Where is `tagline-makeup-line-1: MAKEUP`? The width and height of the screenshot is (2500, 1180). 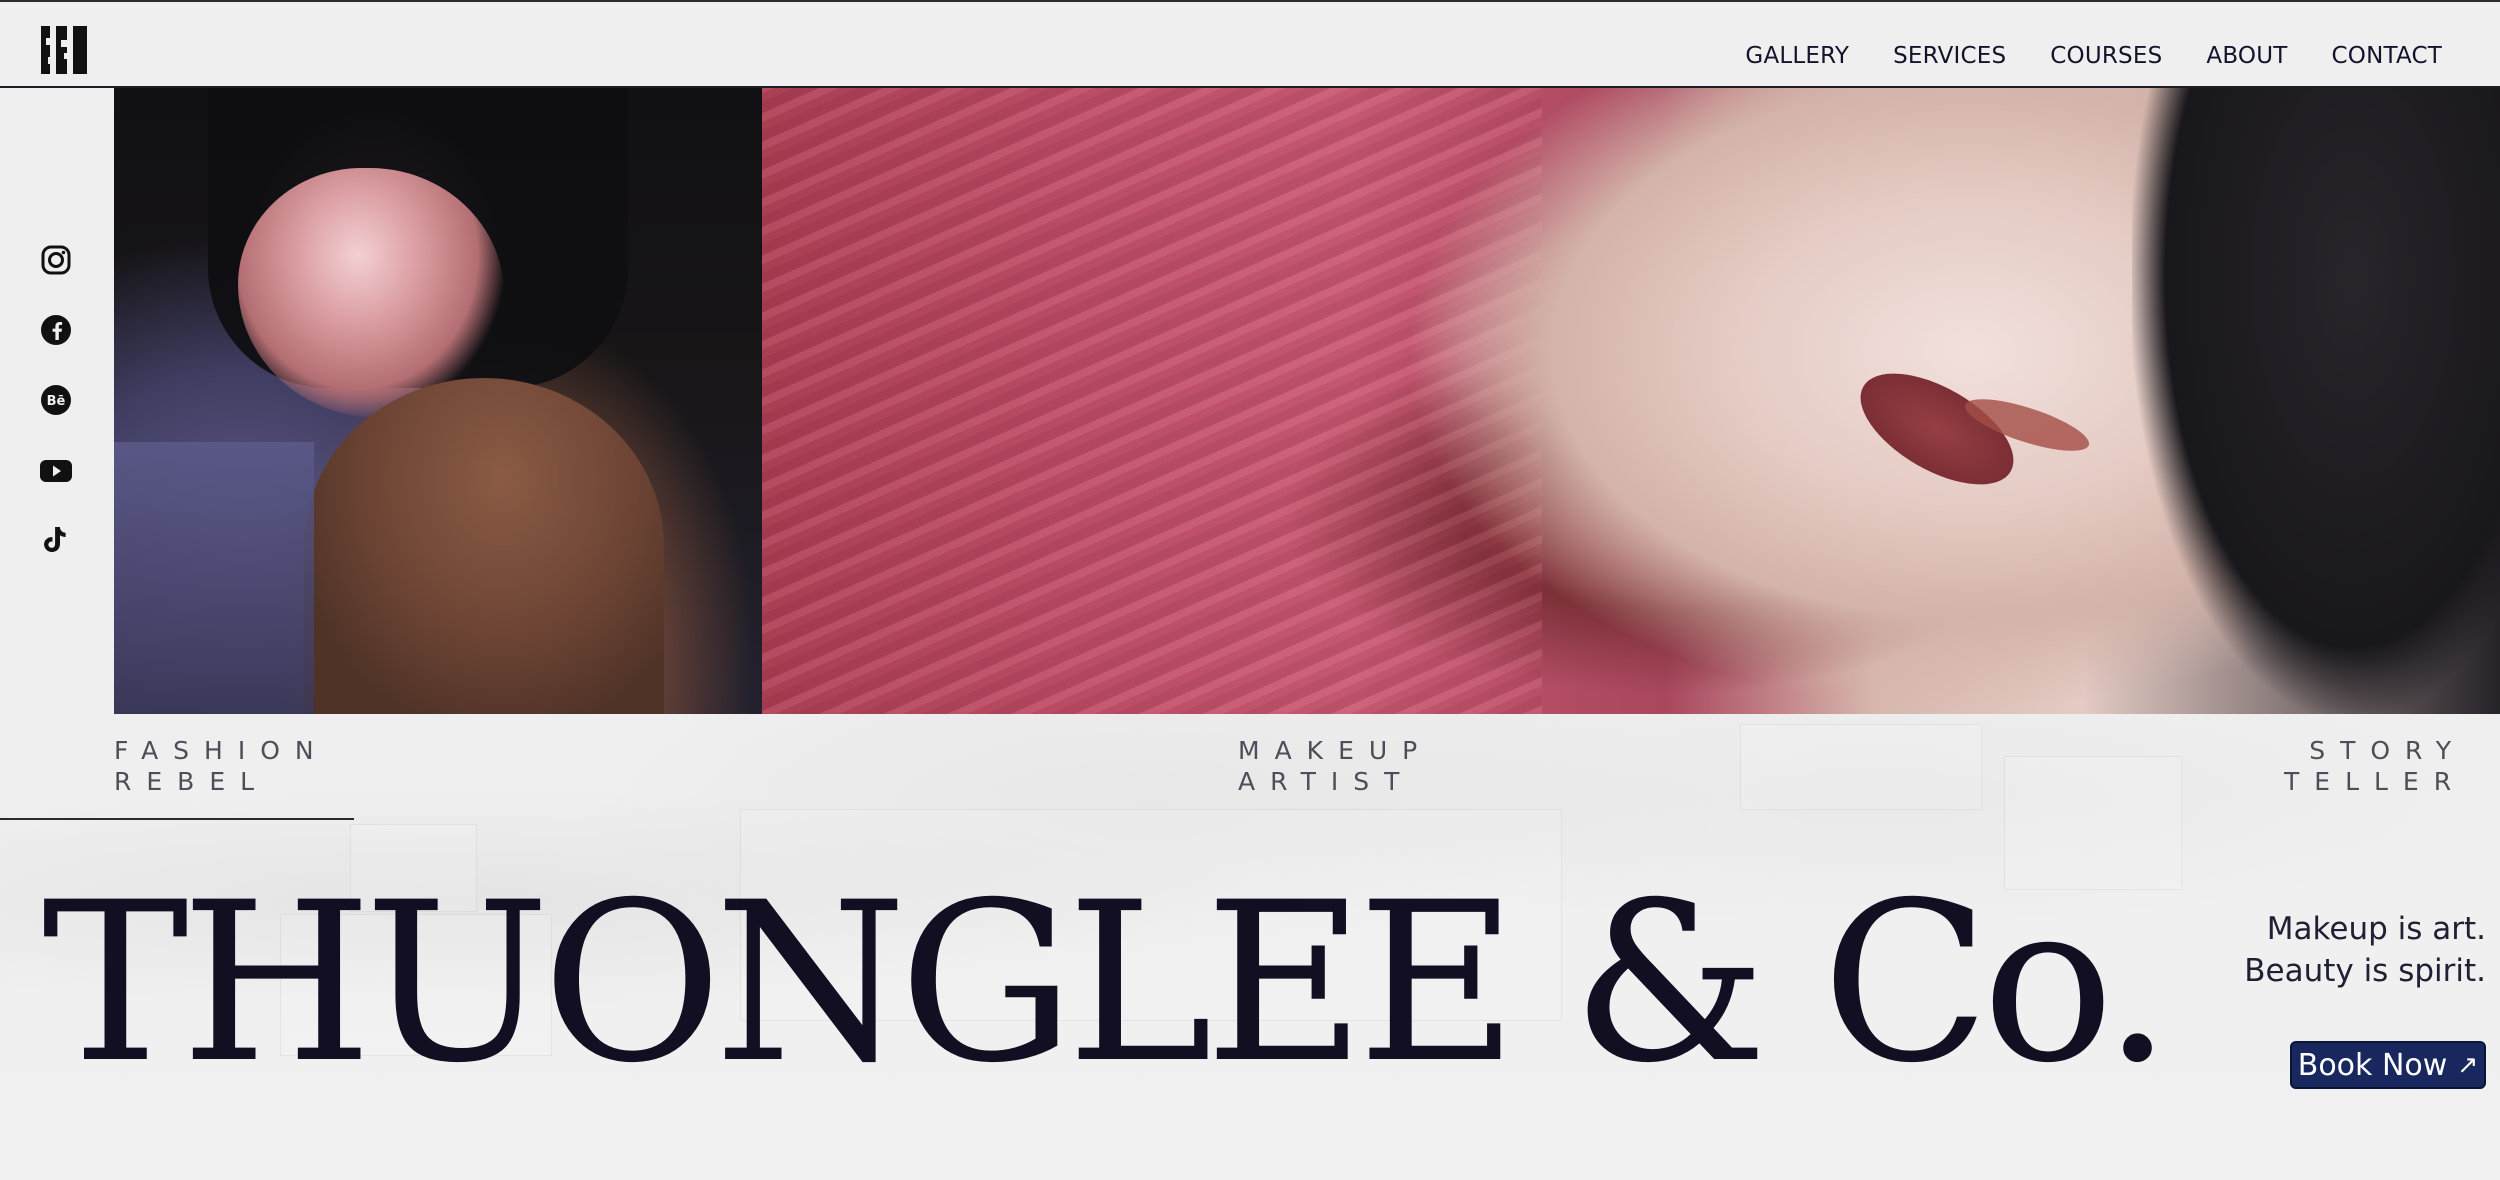 tagline-makeup-line-1: MAKEUP is located at coordinates (1335, 750).